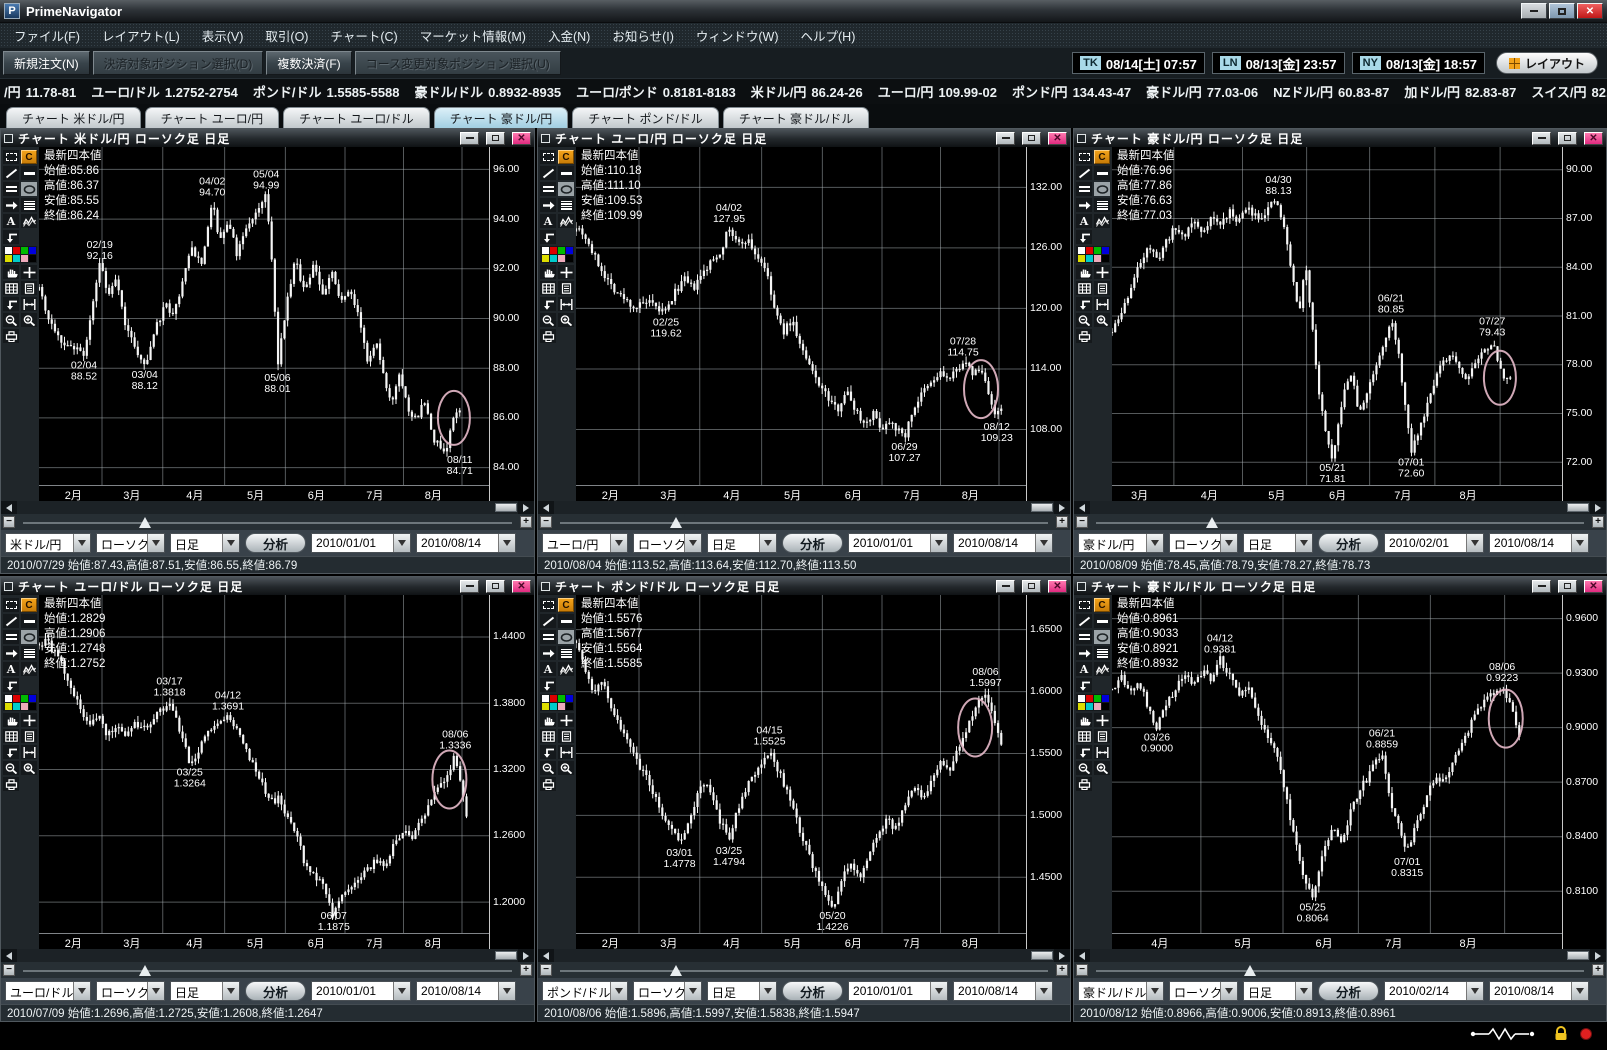 Image resolution: width=1607 pixels, height=1050 pixels. What do you see at coordinates (356, 117) in the screenshot?
I see `chart-tab-2: チャート ユーロ/ドル` at bounding box center [356, 117].